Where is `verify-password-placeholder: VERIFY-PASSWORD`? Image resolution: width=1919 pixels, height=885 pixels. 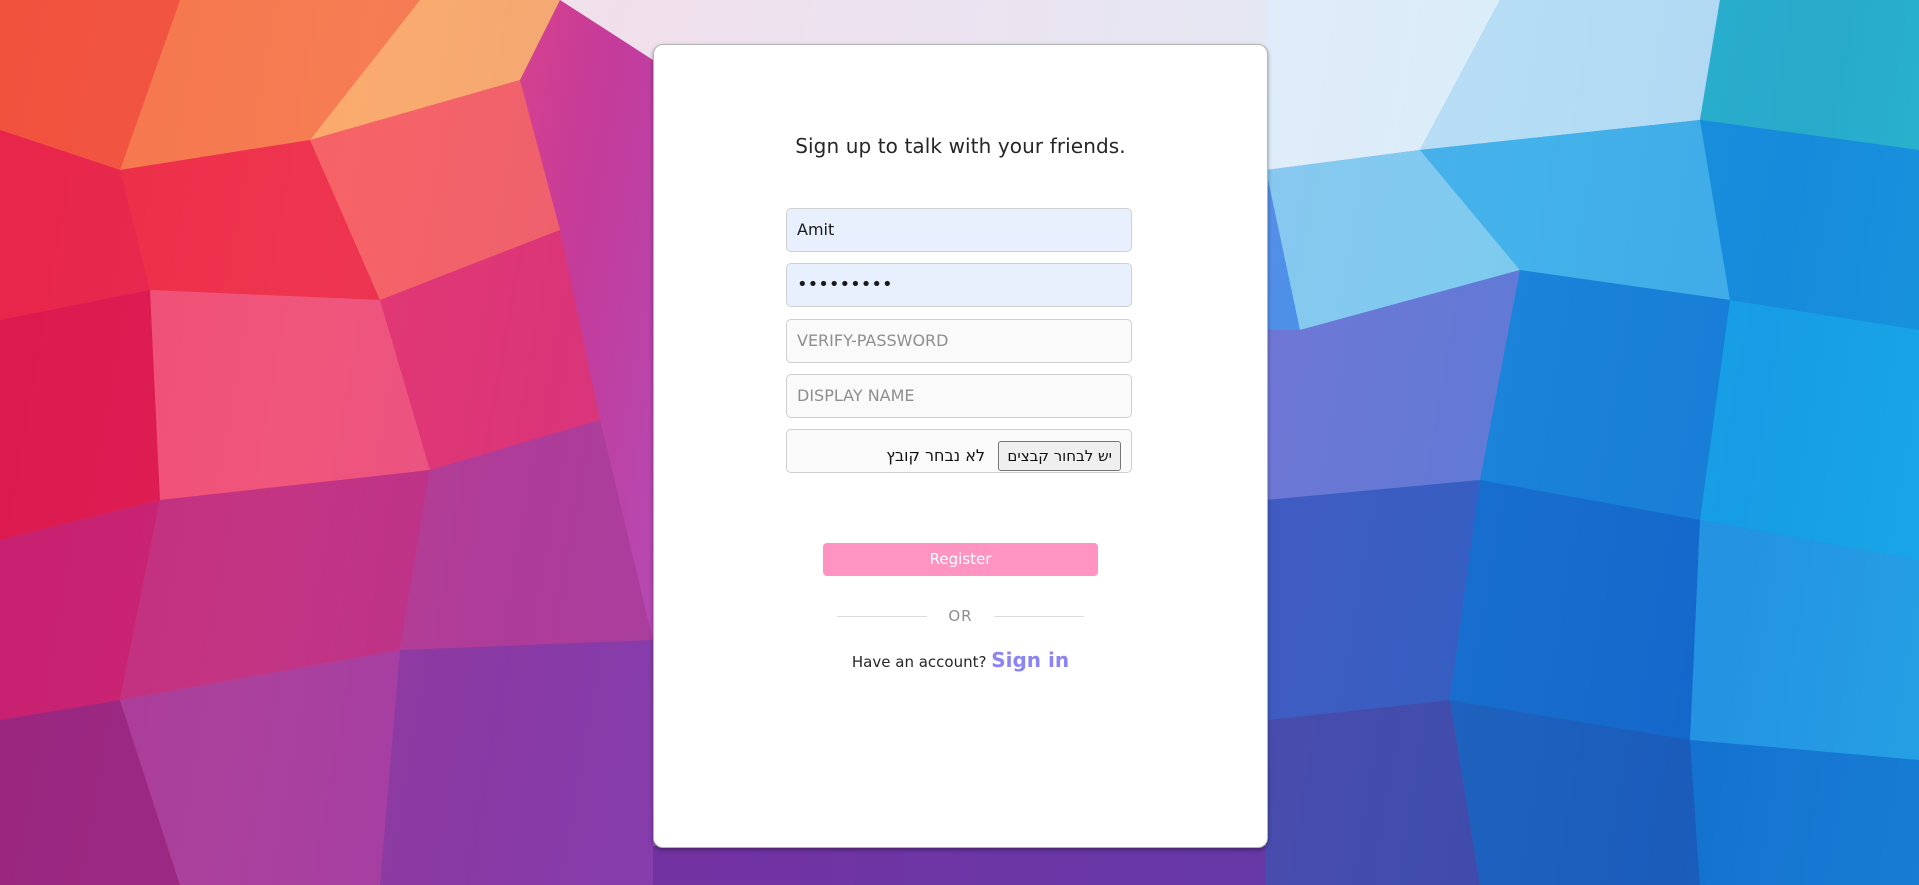
verify-password-placeholder: VERIFY-PASSWORD is located at coordinates (873, 340).